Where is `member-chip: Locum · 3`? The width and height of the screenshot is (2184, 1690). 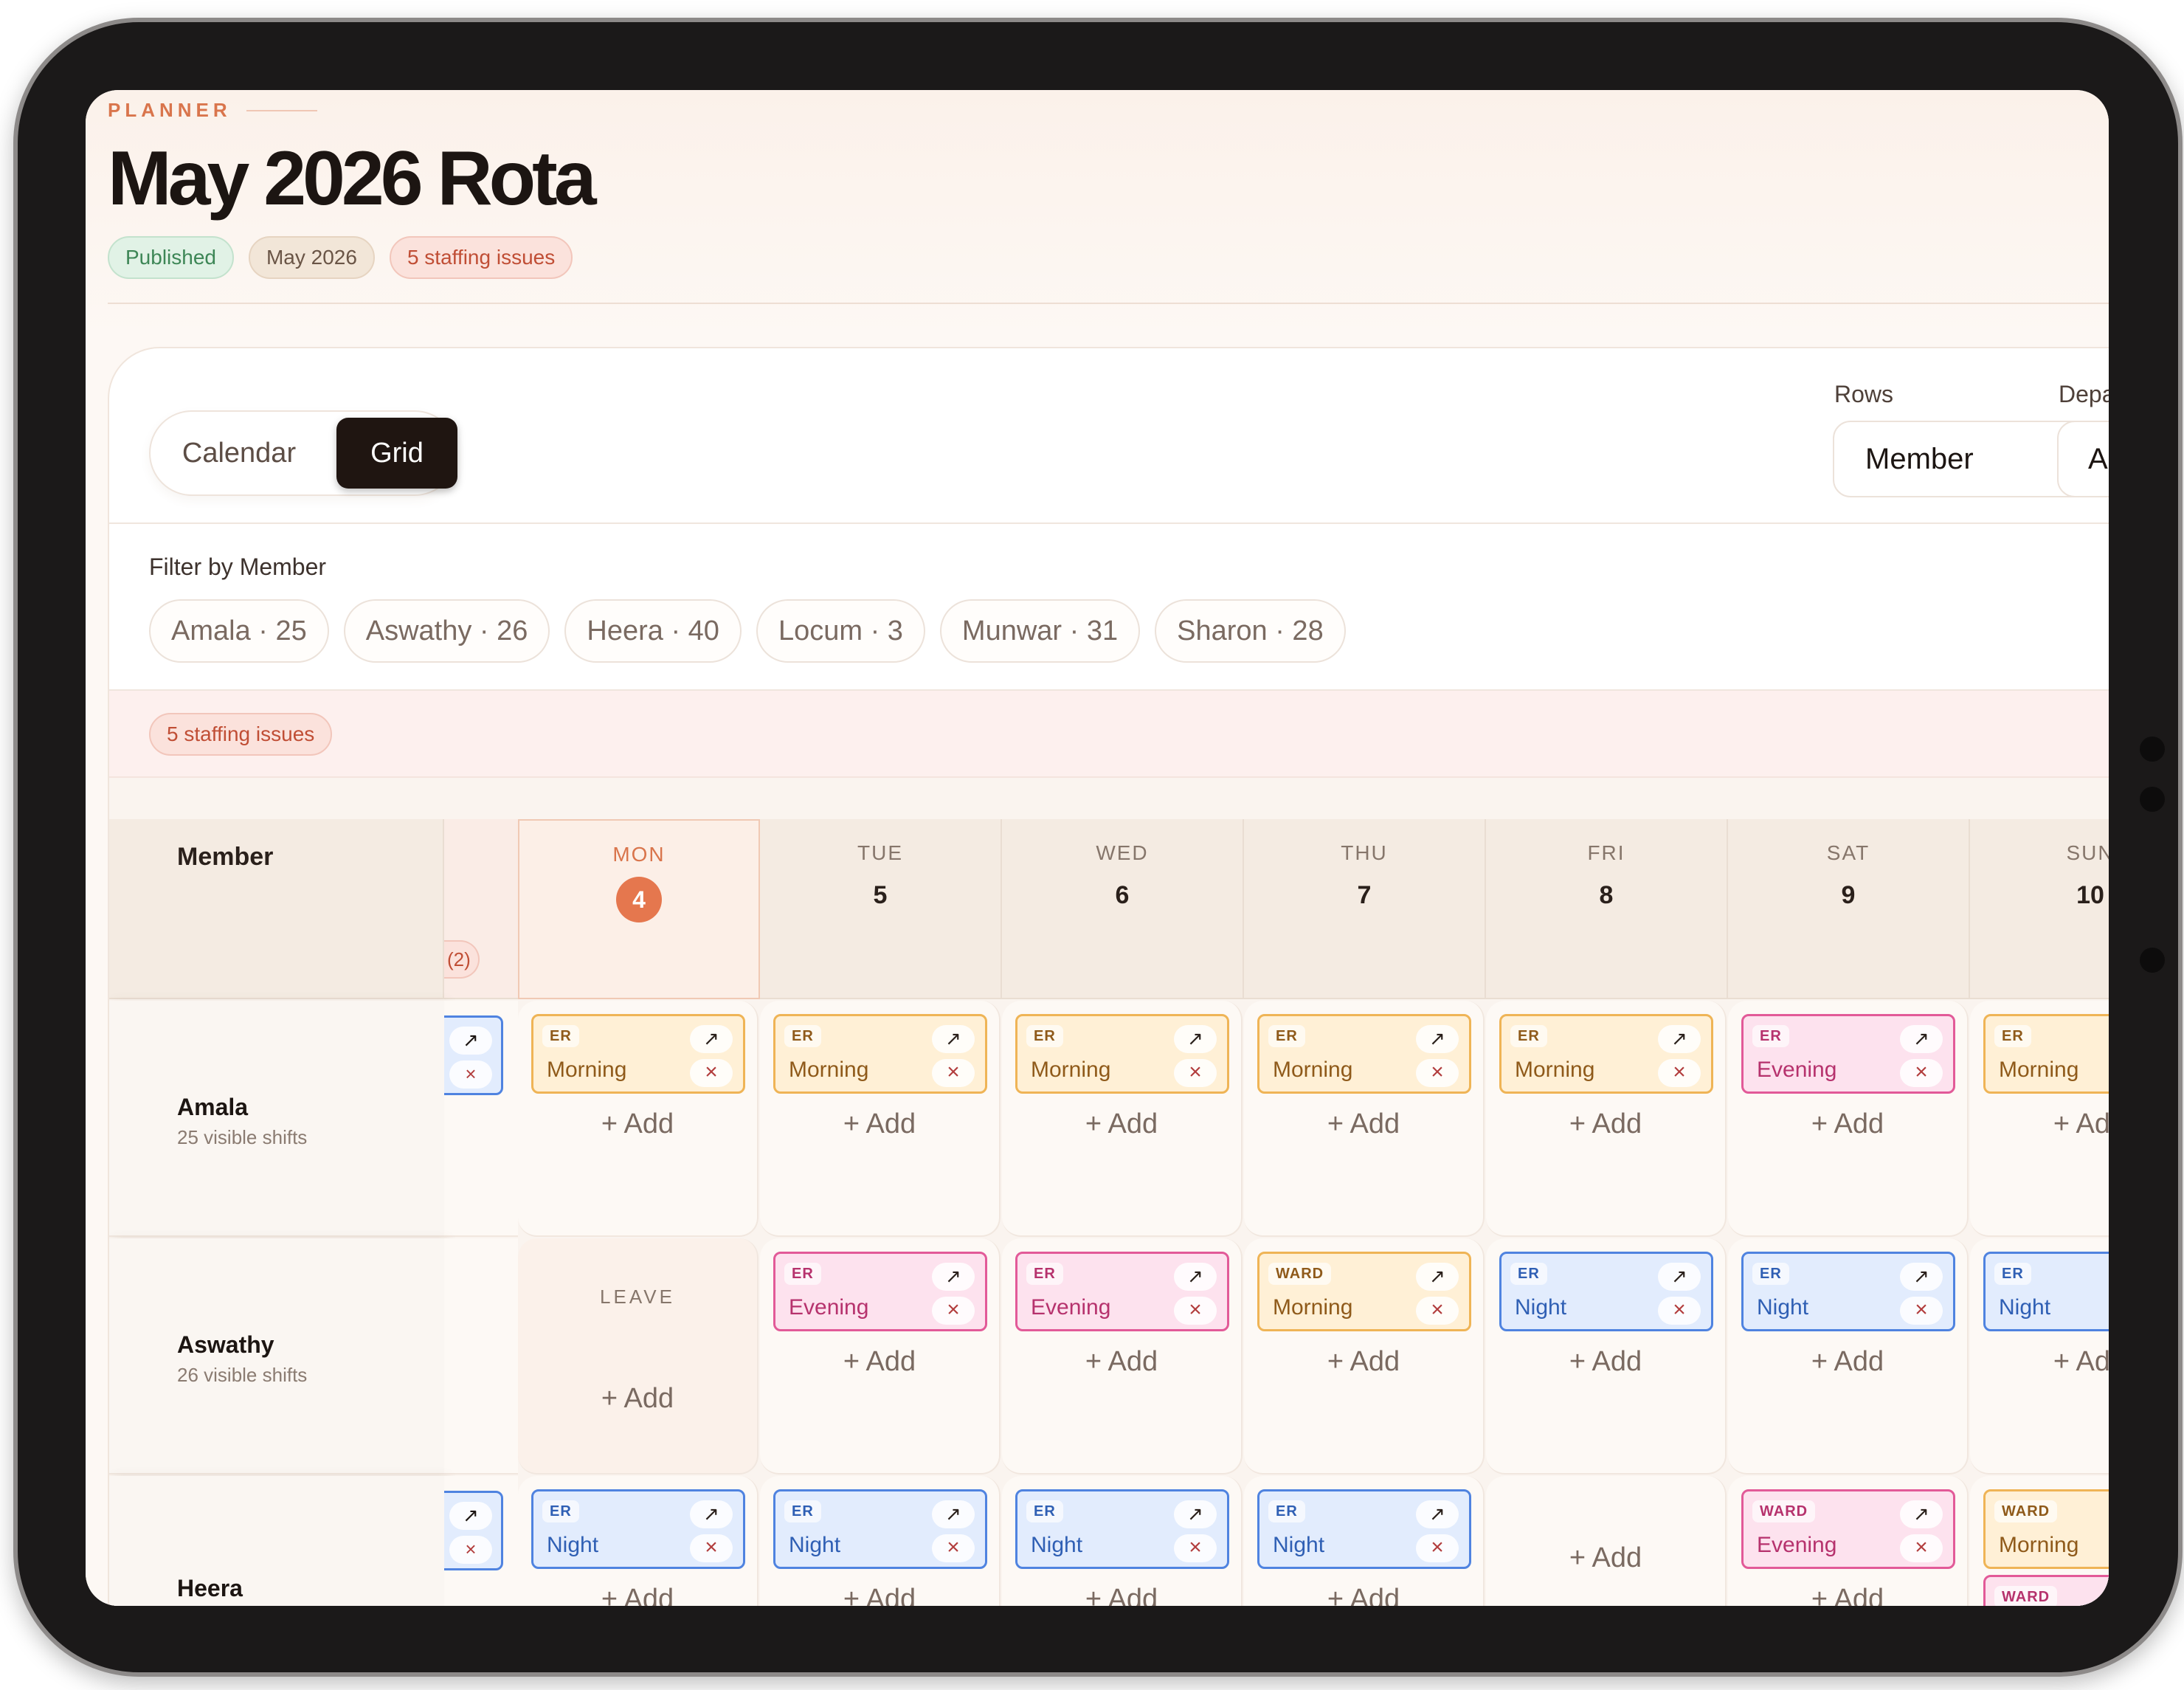
member-chip: Locum · 3 is located at coordinates (840, 631).